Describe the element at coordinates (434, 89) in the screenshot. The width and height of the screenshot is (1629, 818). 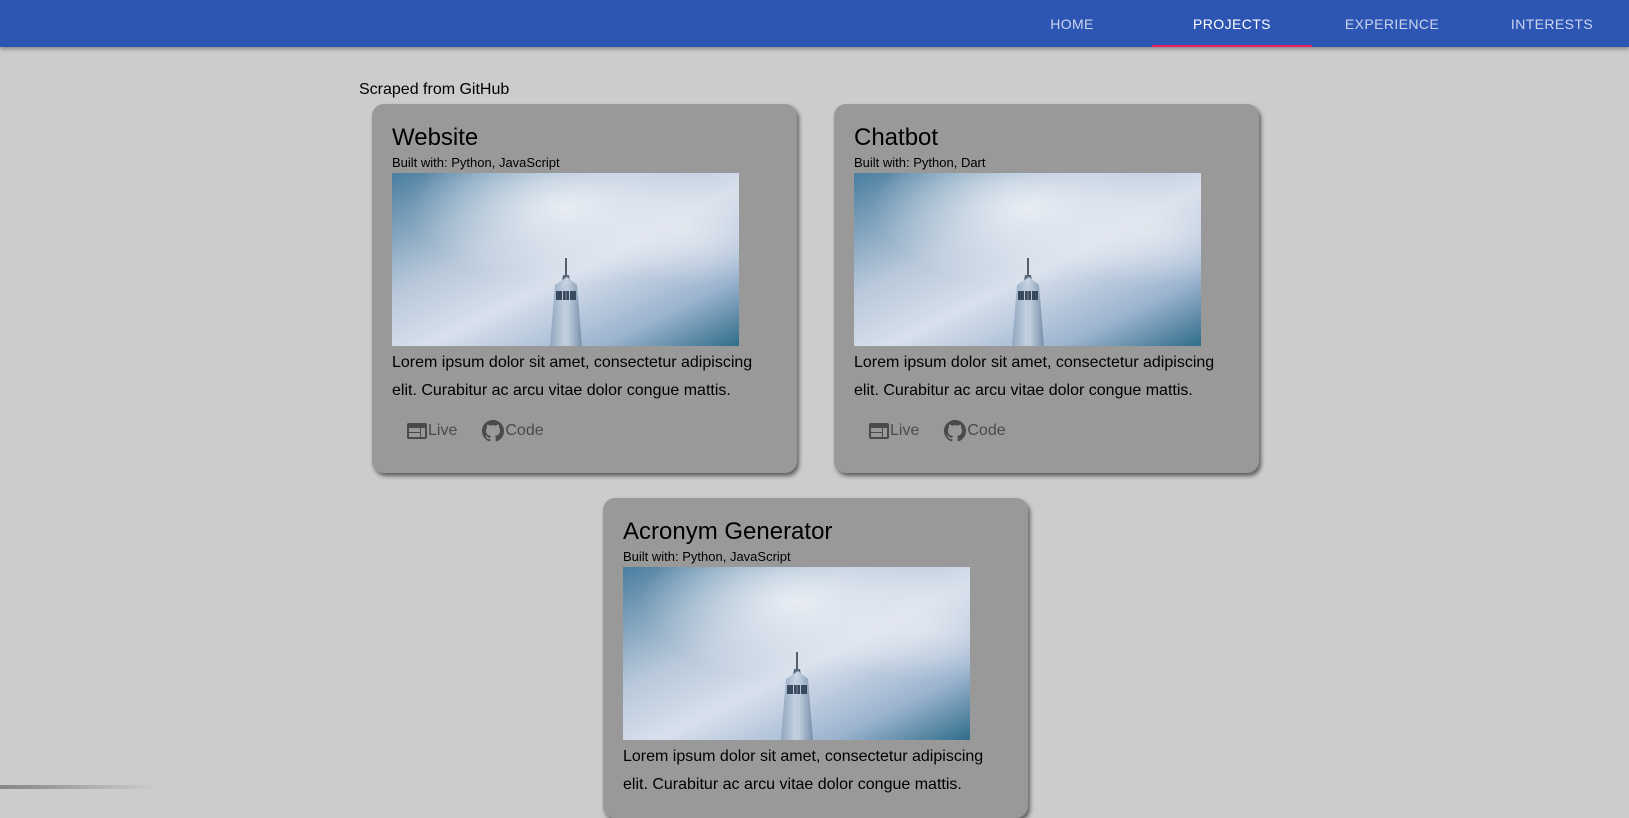
I see `page-subtitle: Scraped from GitHub` at that location.